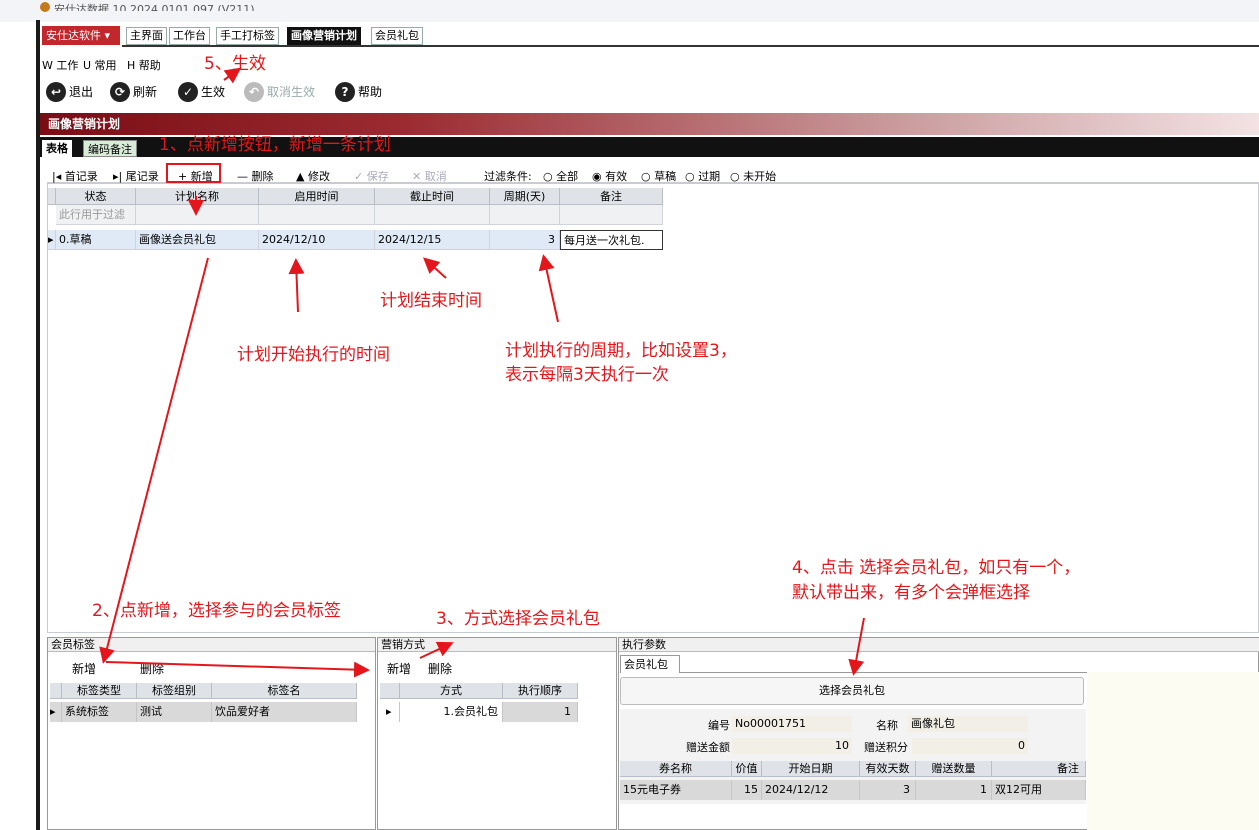 Image resolution: width=1259 pixels, height=830 pixels. I want to click on col-end-time: 截止时间, so click(432, 196).